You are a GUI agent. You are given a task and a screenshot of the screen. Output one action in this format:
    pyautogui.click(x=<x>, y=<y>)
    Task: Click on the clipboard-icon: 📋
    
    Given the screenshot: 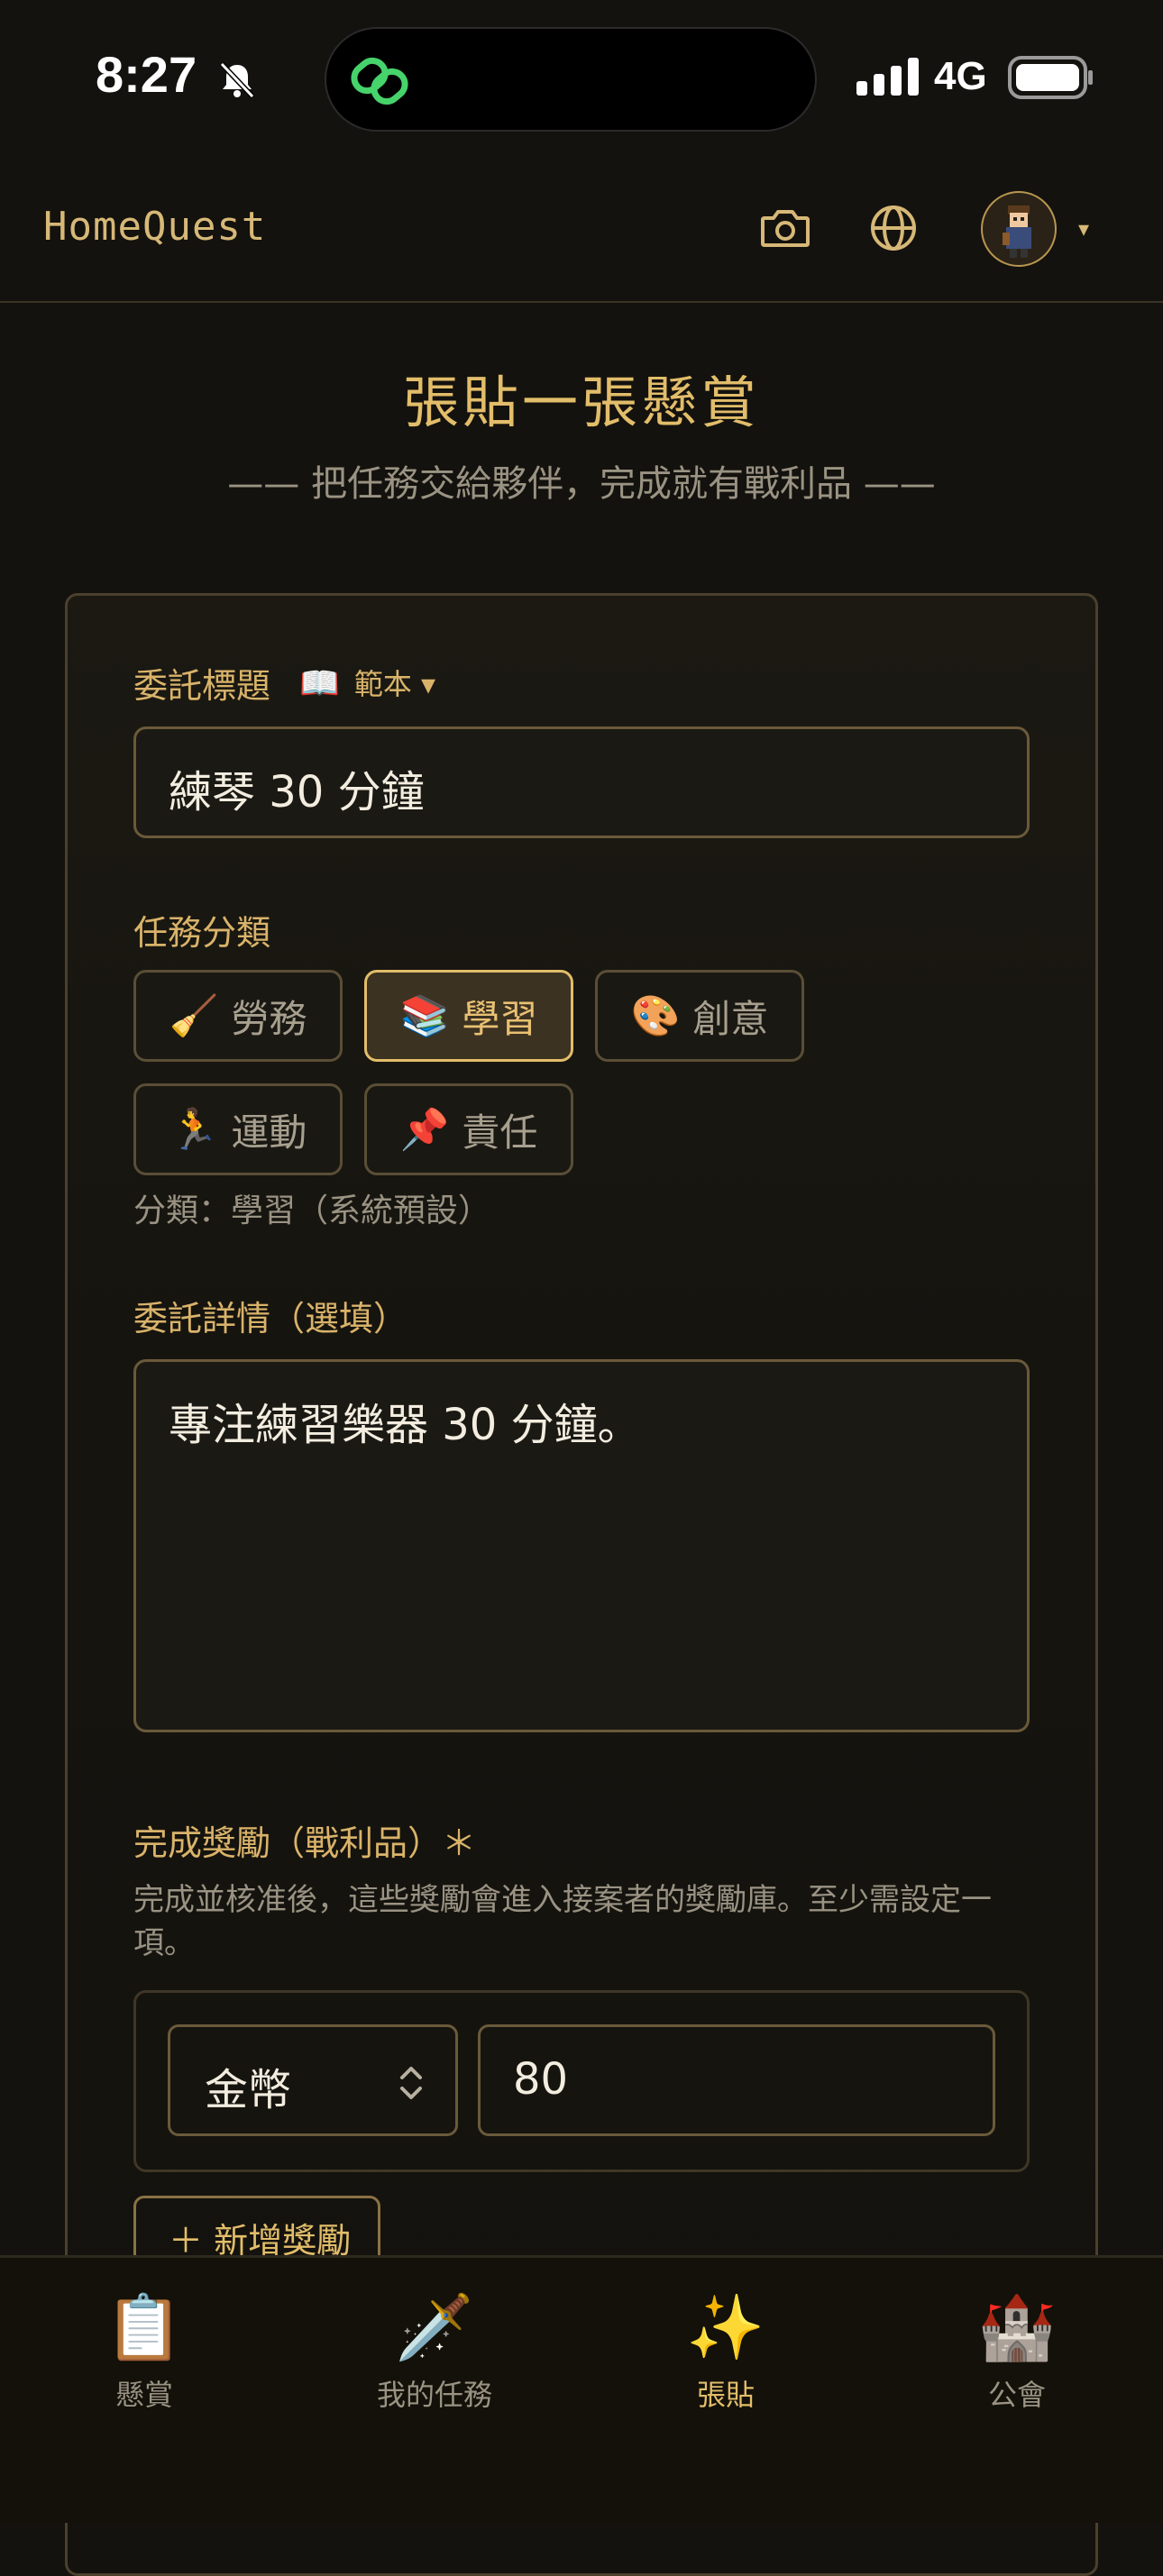 What is the action you would take?
    pyautogui.click(x=144, y=2327)
    